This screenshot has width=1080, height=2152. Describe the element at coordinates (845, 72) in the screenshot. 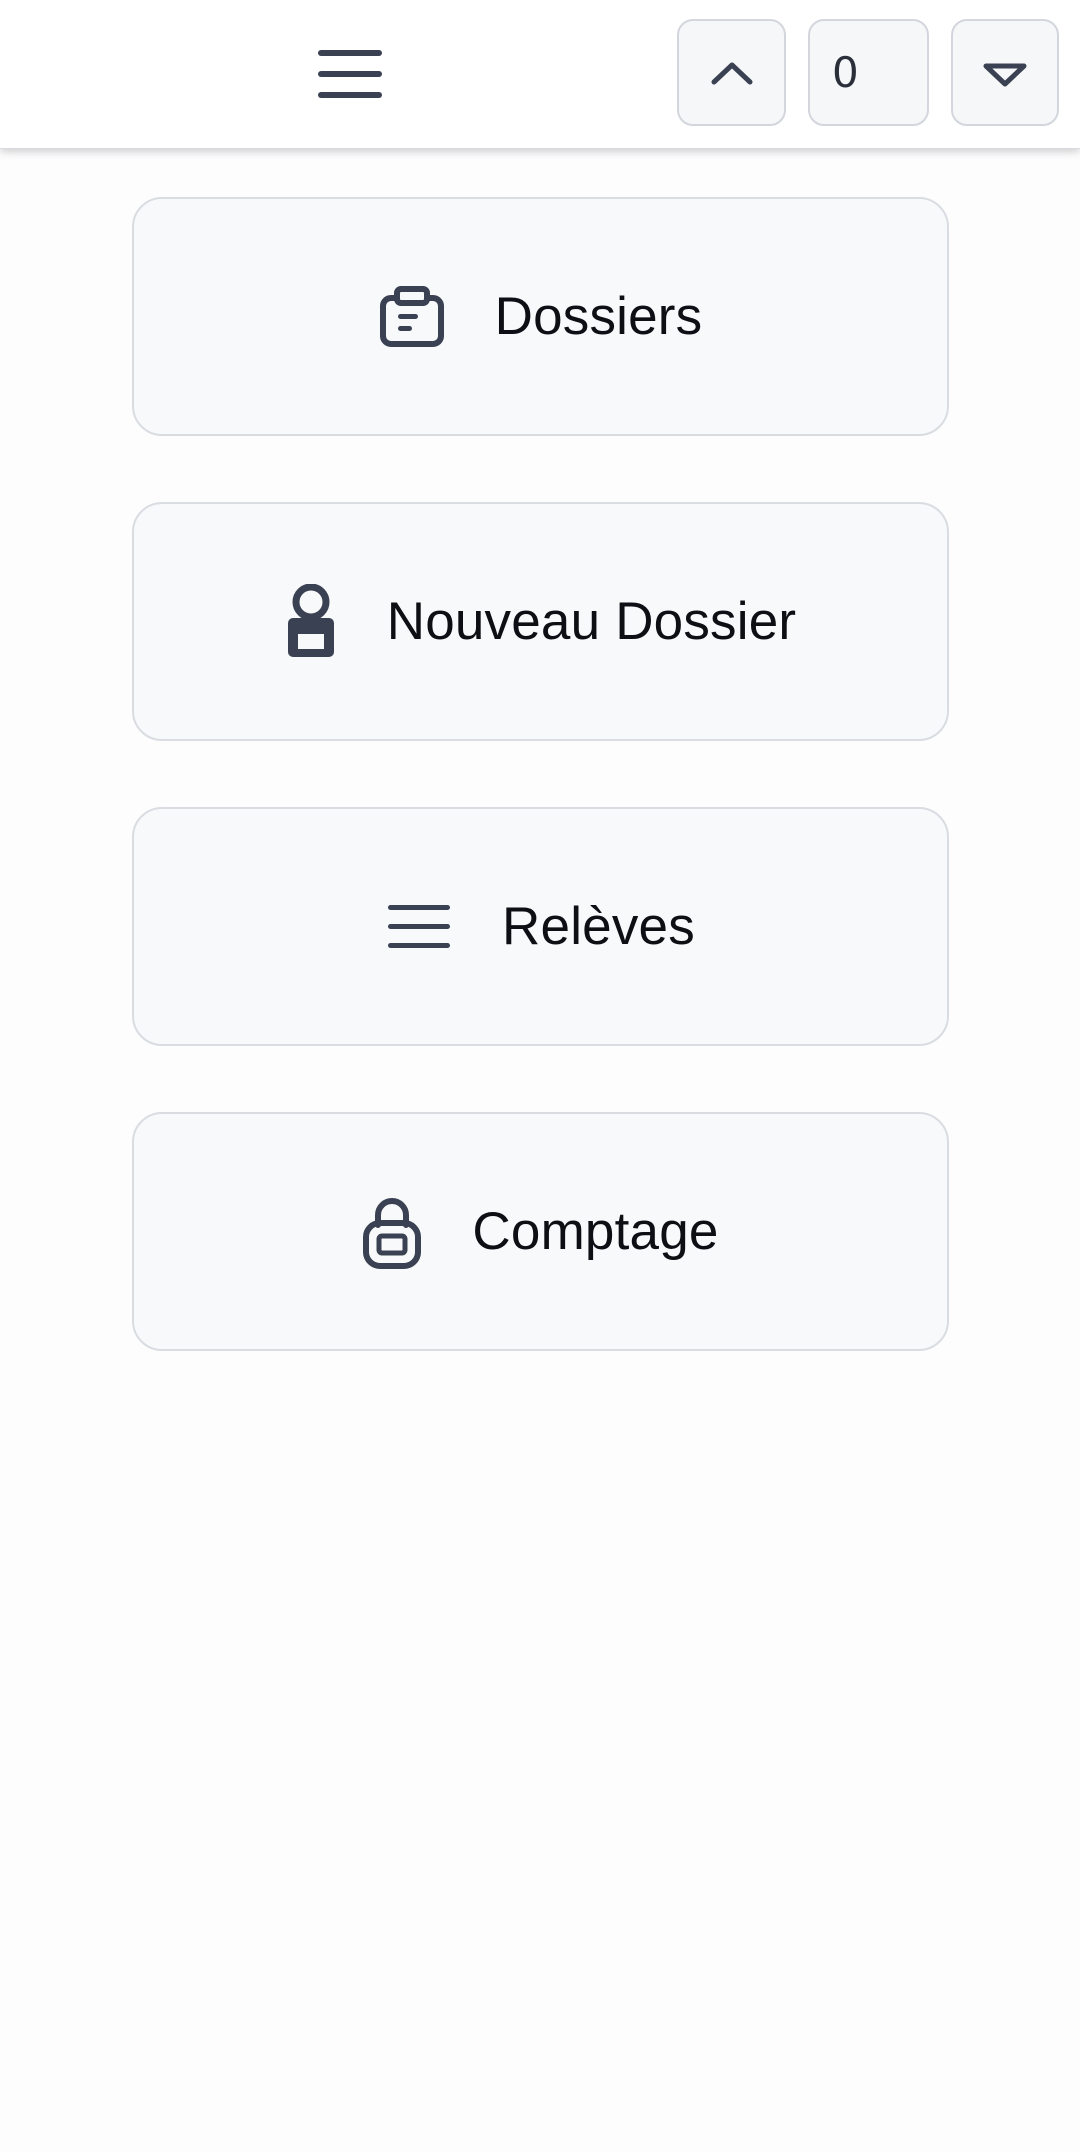

I see `stepper-value: 0` at that location.